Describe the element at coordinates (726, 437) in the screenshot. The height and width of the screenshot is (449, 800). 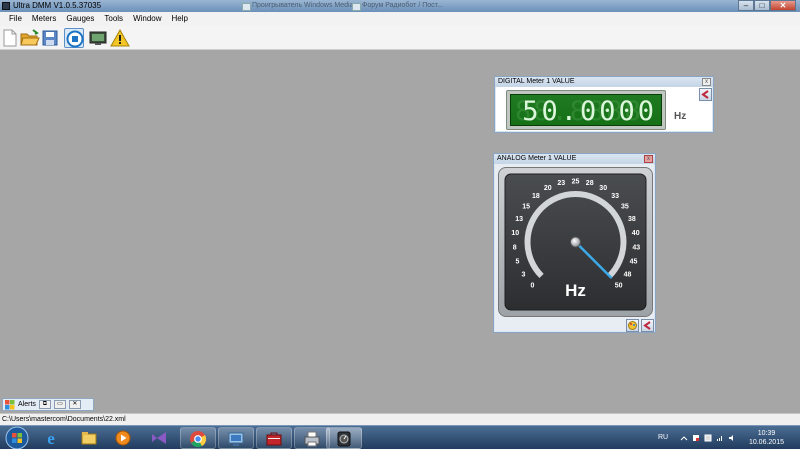
I see `system-tray: RU 10:39 10.06.2015` at that location.